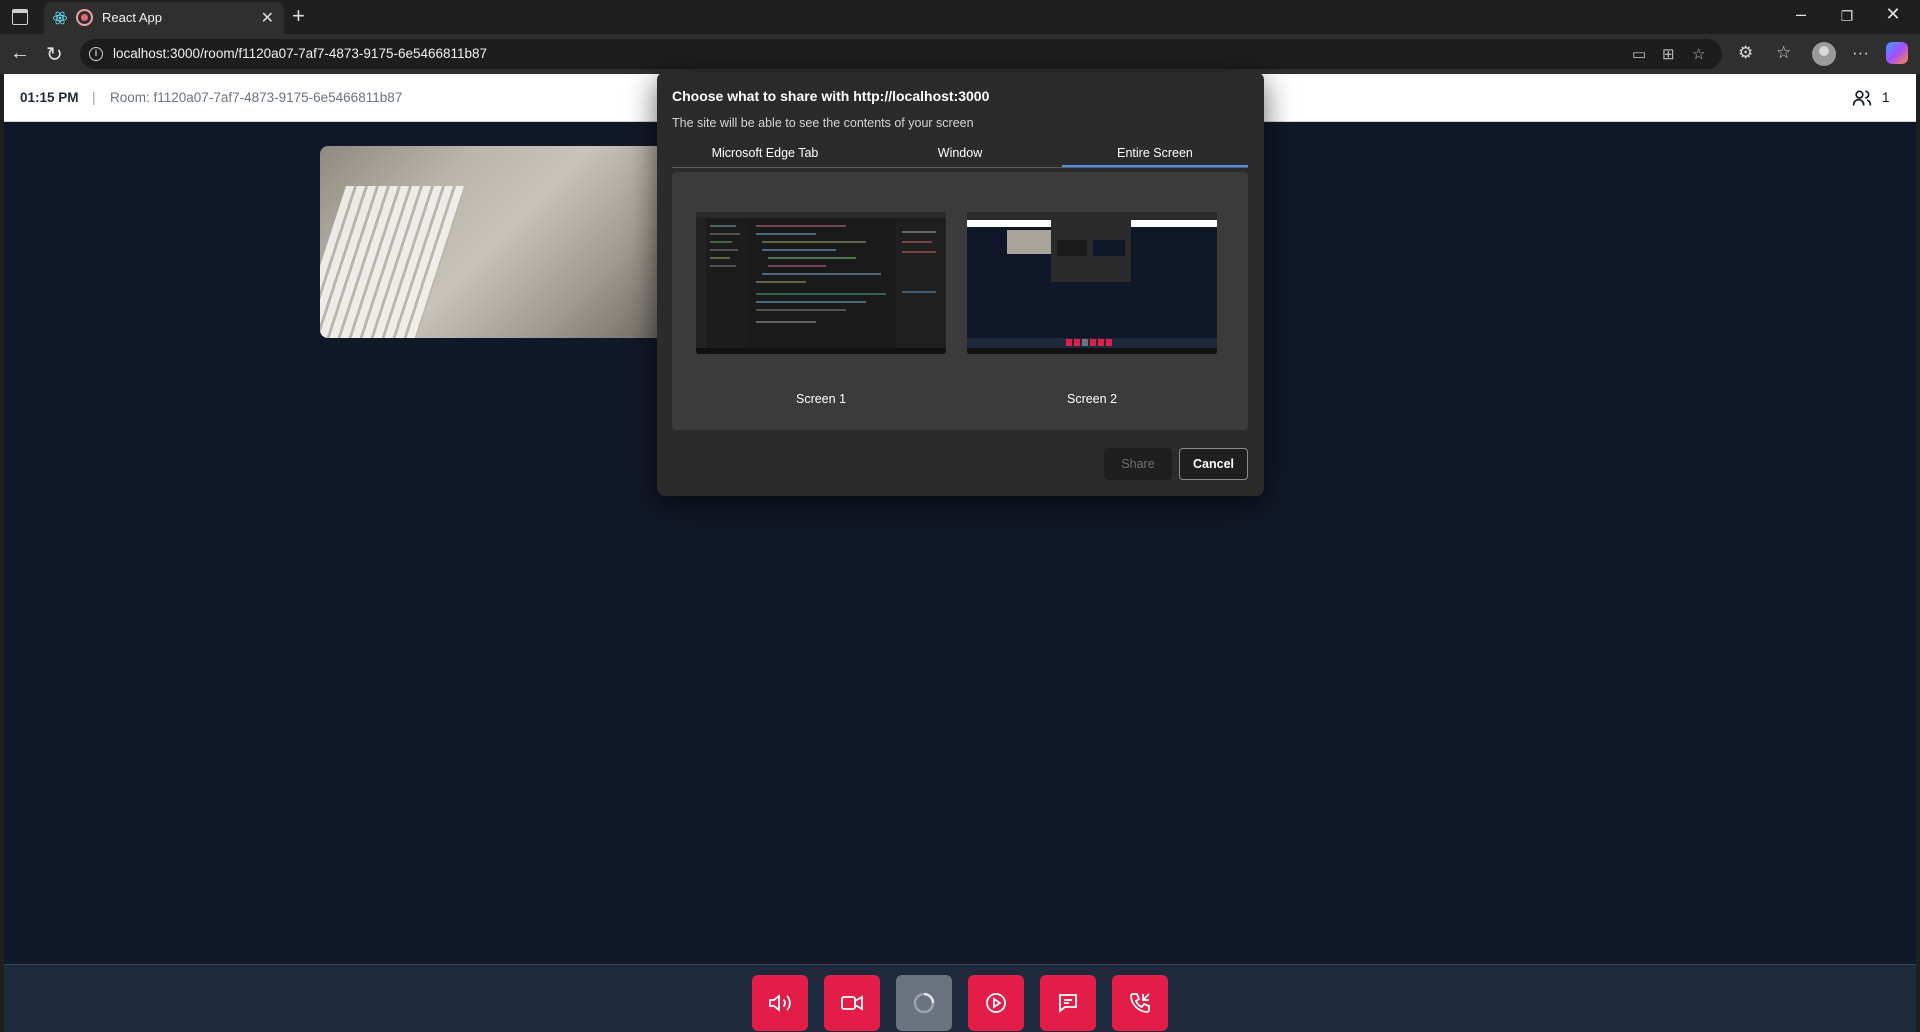 This screenshot has height=1032, width=1920. I want to click on screen-share-button, so click(924, 1003).